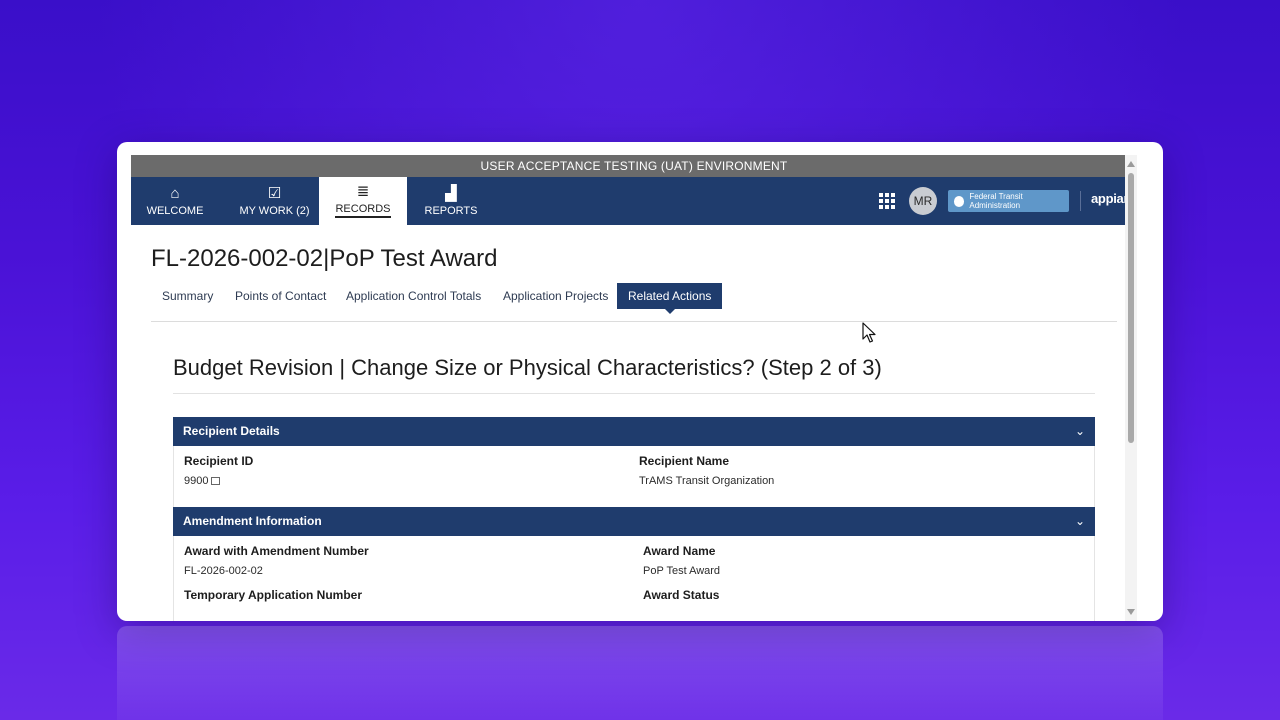 The image size is (1280, 720). What do you see at coordinates (175, 210) in the screenshot?
I see `nav-tab-label: WELCOME` at bounding box center [175, 210].